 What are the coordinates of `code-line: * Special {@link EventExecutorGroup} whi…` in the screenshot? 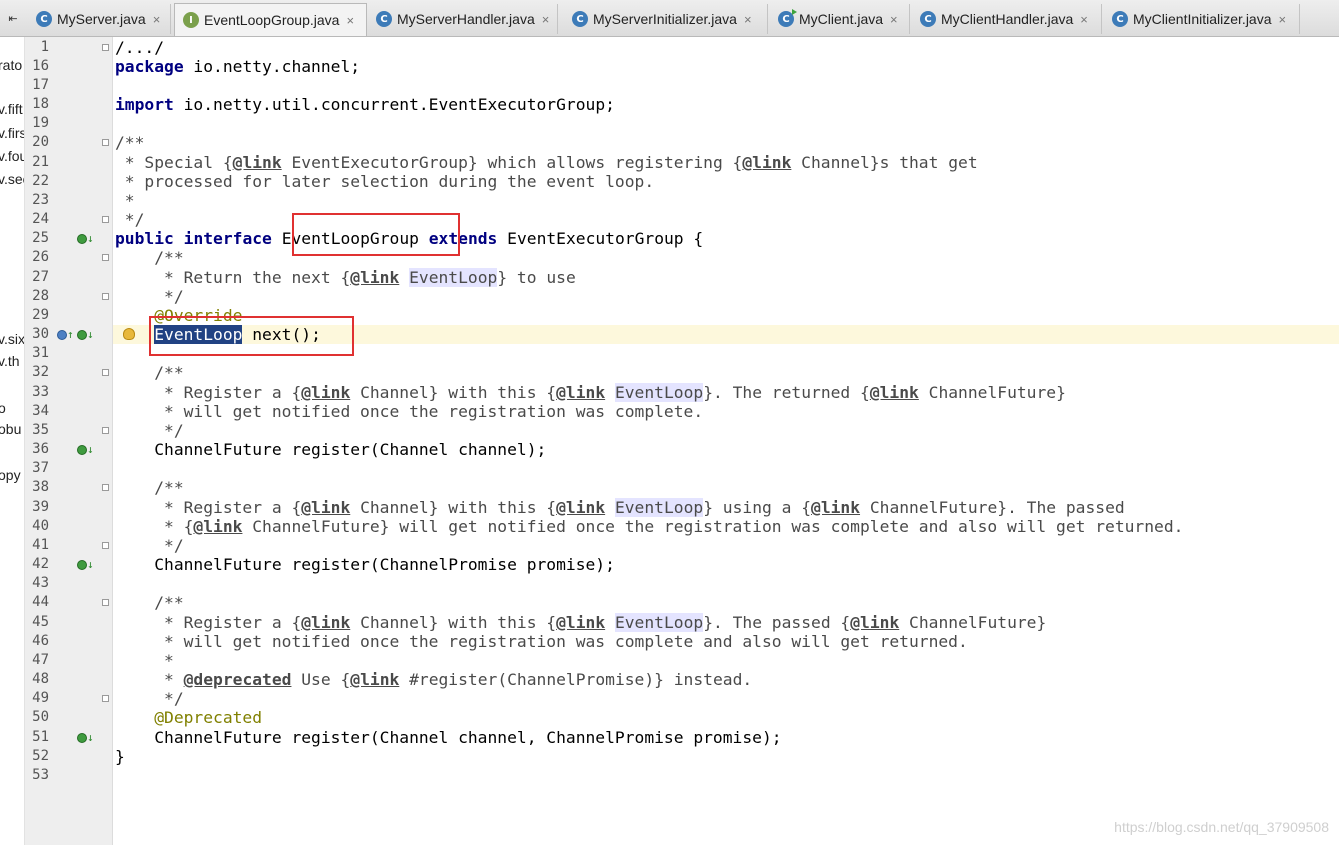 It's located at (546, 162).